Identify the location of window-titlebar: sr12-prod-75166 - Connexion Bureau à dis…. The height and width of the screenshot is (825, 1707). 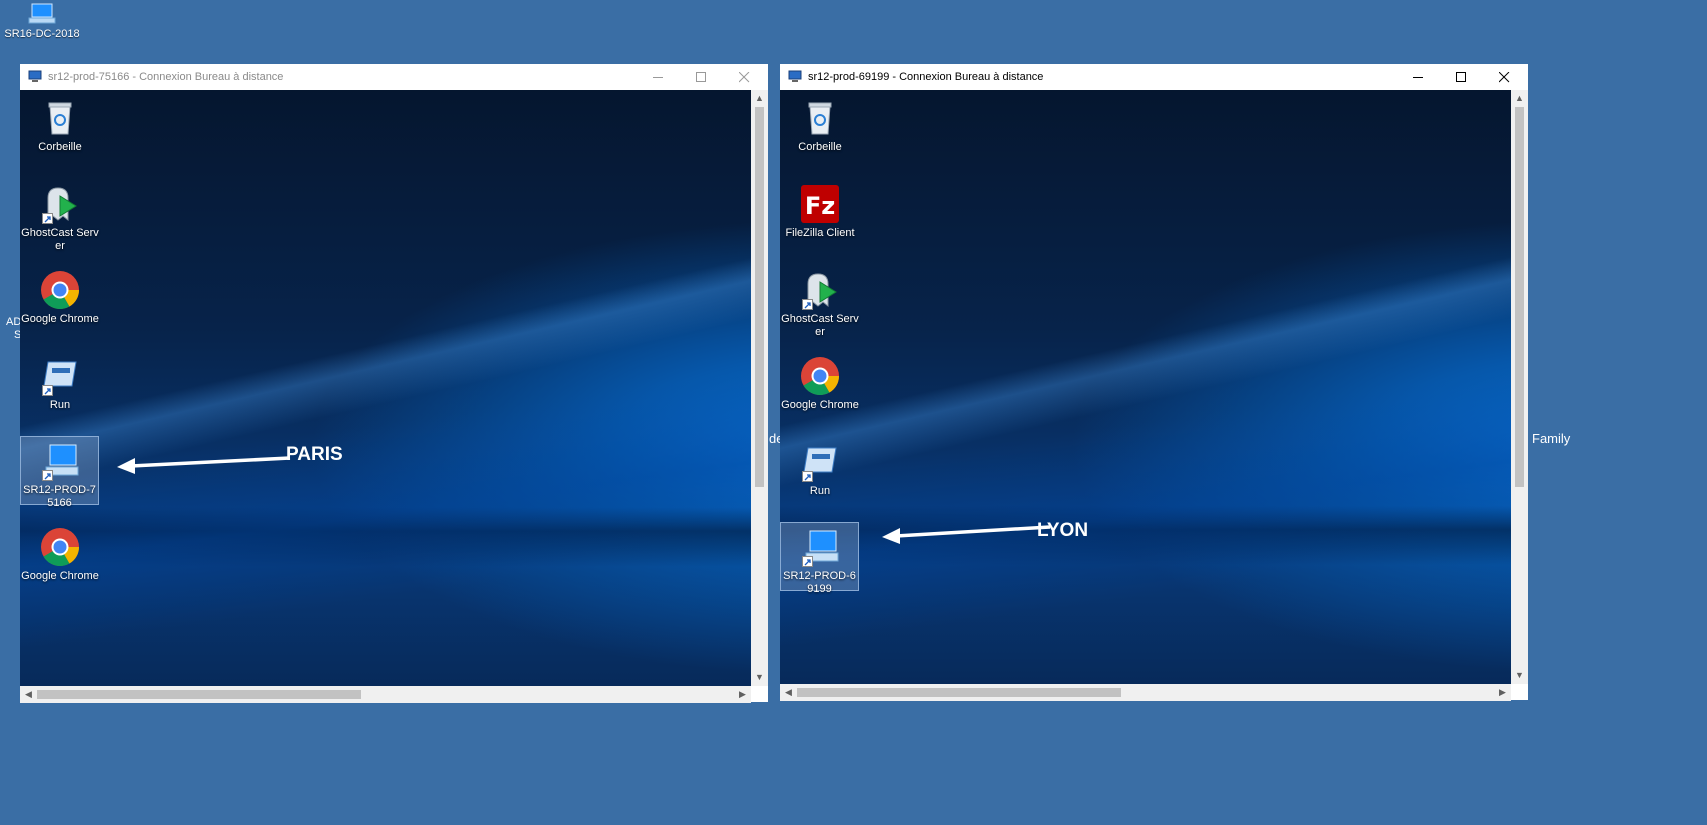
(394, 77).